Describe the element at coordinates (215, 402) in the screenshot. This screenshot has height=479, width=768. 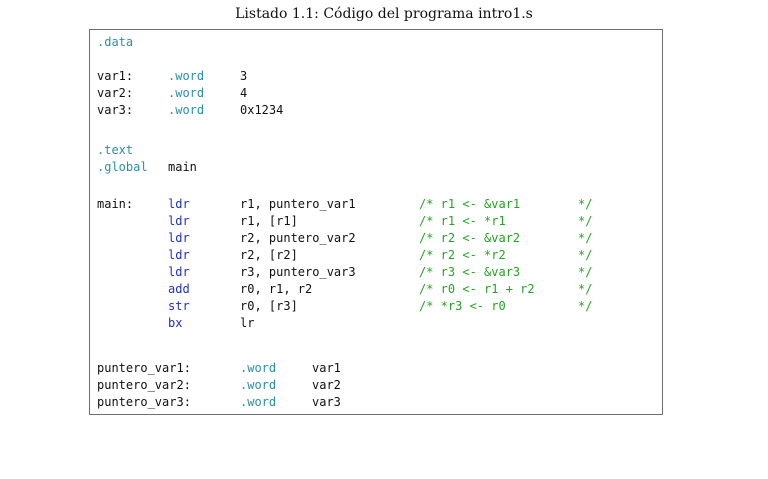
I see `code-line-pointer: puntero_var3: .word var3` at that location.